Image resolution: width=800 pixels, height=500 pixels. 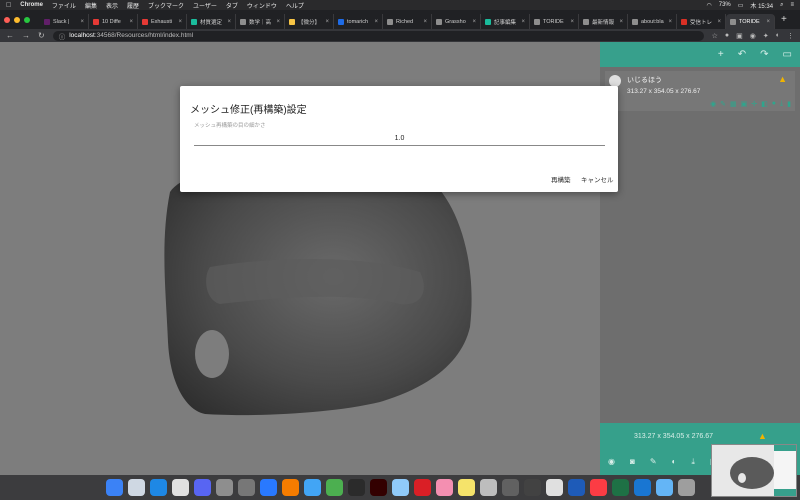 What do you see at coordinates (205, 5) in the screenshot?
I see `menu-users: ユーザー` at bounding box center [205, 5].